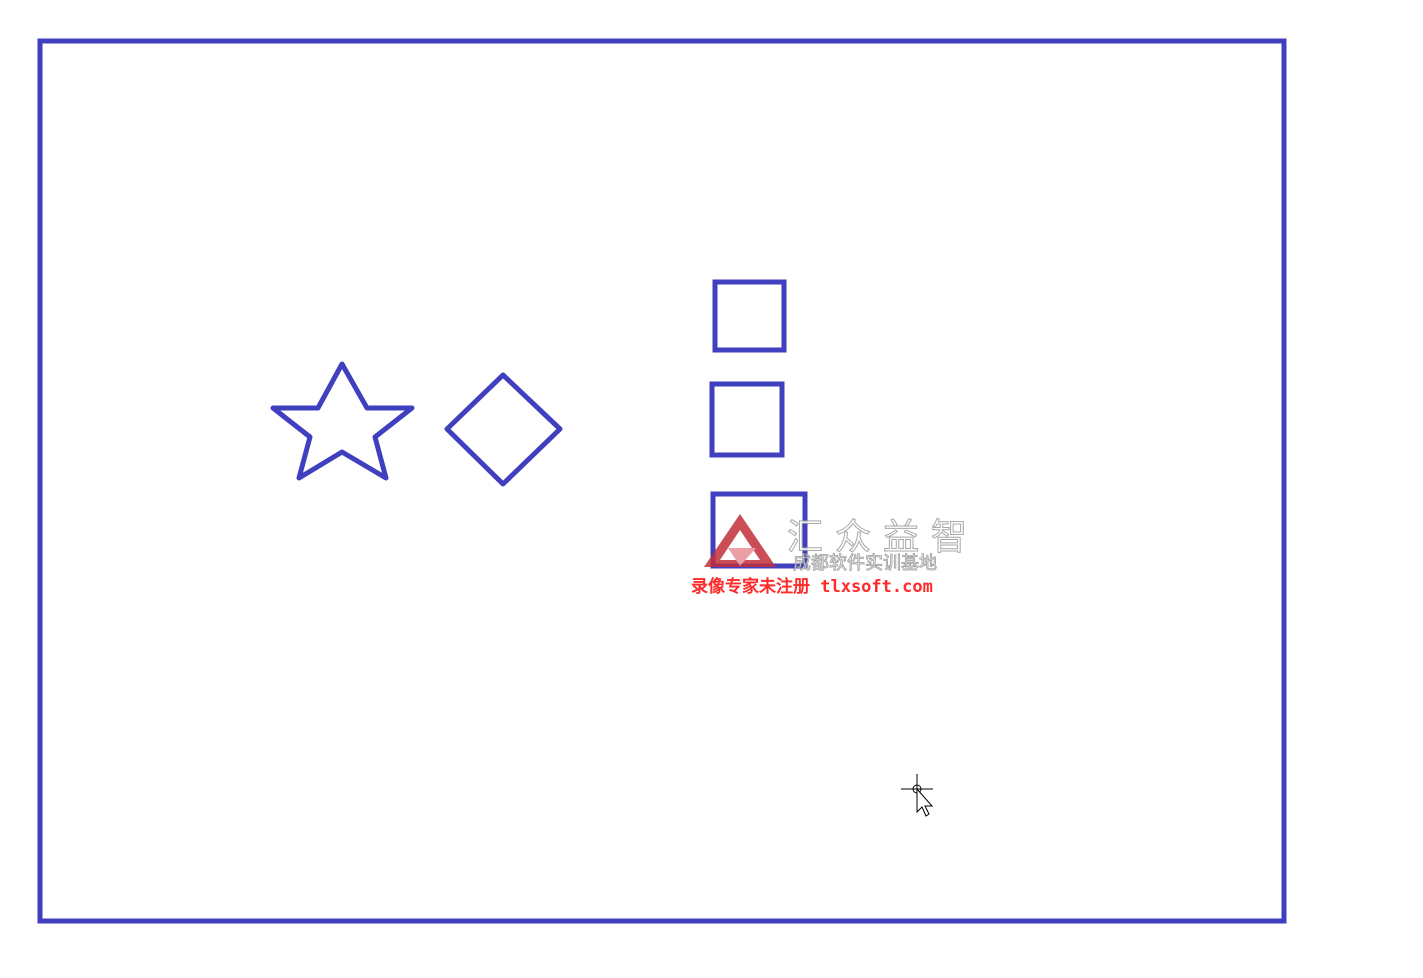  I want to click on square-shape-top, so click(749, 316).